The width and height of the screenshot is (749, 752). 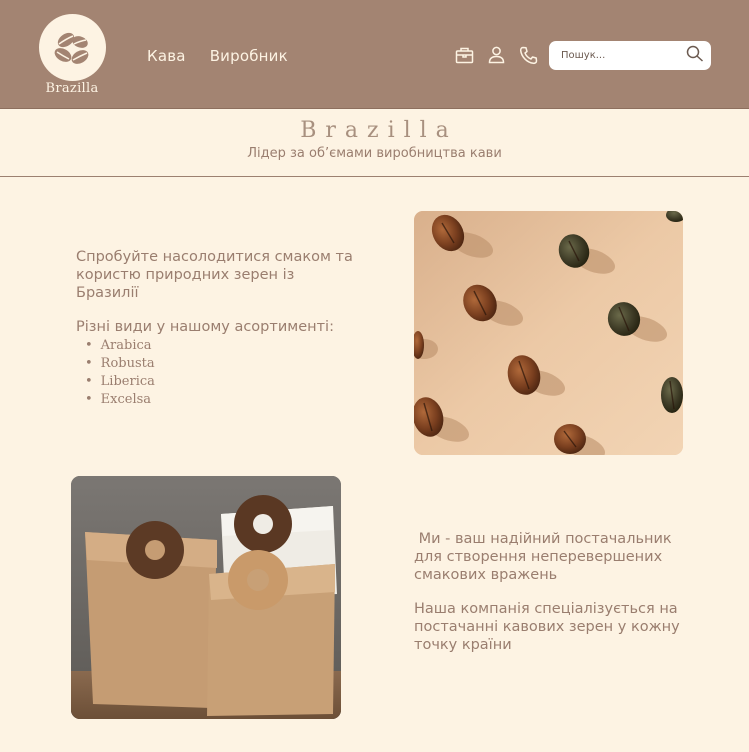 I want to click on search-input, so click(x=623, y=55).